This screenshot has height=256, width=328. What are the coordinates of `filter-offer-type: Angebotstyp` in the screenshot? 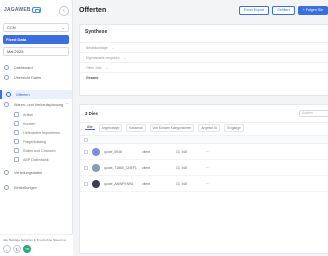 It's located at (110, 127).